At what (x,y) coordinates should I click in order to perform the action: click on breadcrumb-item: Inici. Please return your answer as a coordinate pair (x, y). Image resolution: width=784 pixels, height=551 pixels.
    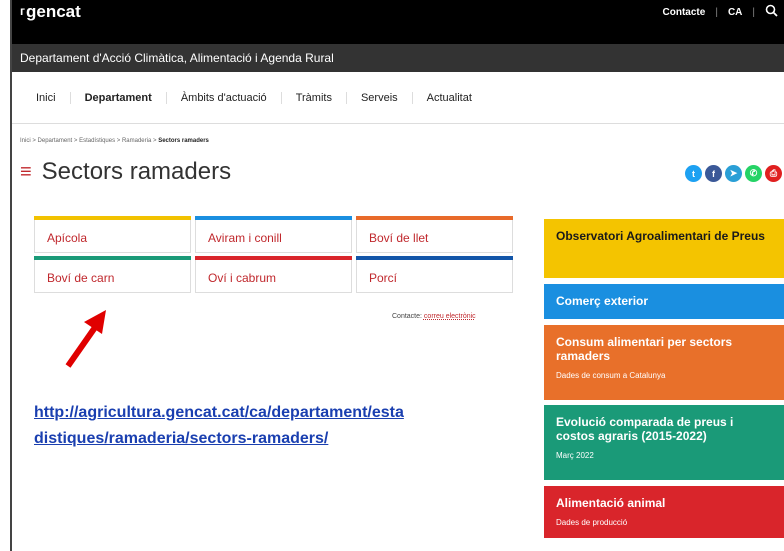
    Looking at the image, I should click on (25, 141).